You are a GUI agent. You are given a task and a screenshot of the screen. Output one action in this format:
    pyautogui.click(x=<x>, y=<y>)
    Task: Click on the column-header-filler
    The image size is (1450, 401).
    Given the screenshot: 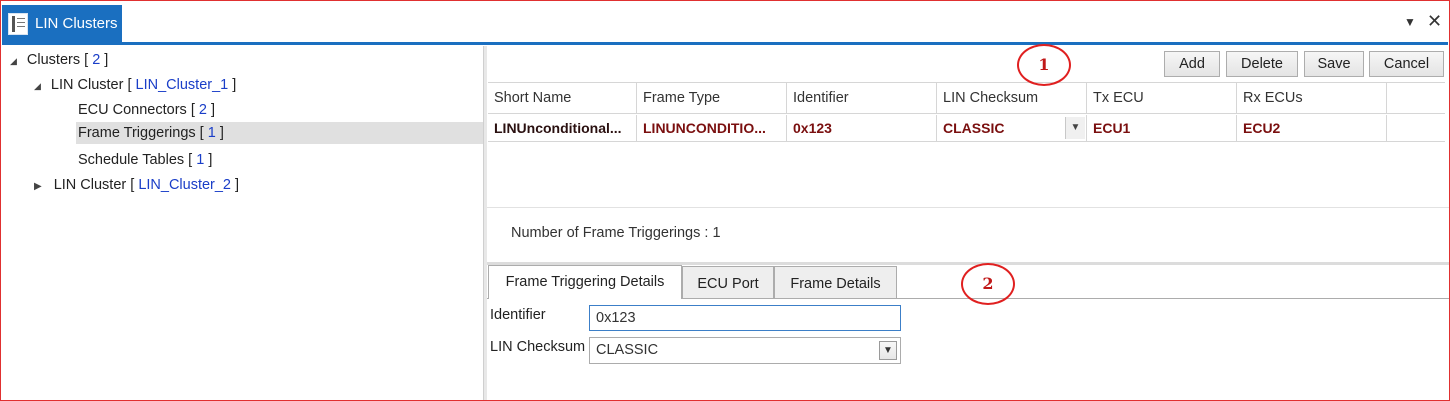 What is the action you would take?
    pyautogui.click(x=1416, y=98)
    